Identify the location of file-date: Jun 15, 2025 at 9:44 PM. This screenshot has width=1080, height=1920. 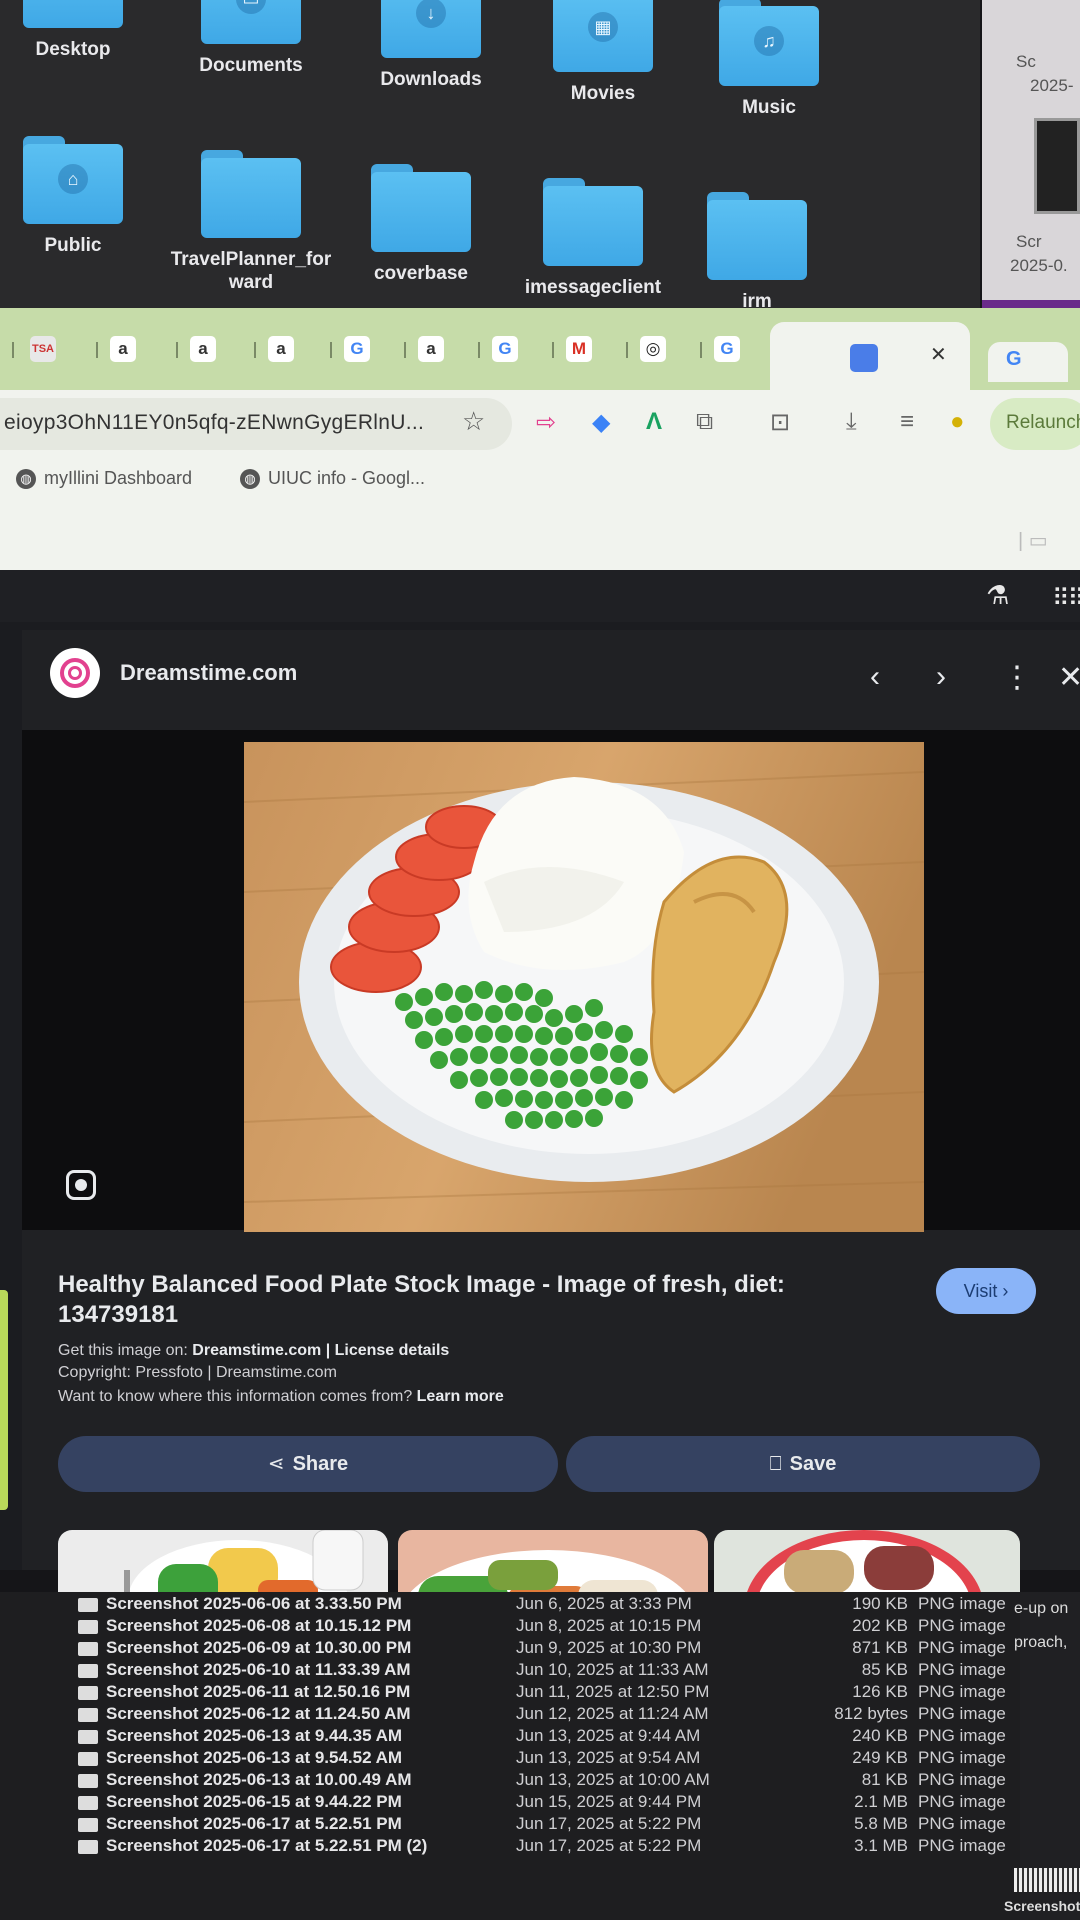
(609, 1801).